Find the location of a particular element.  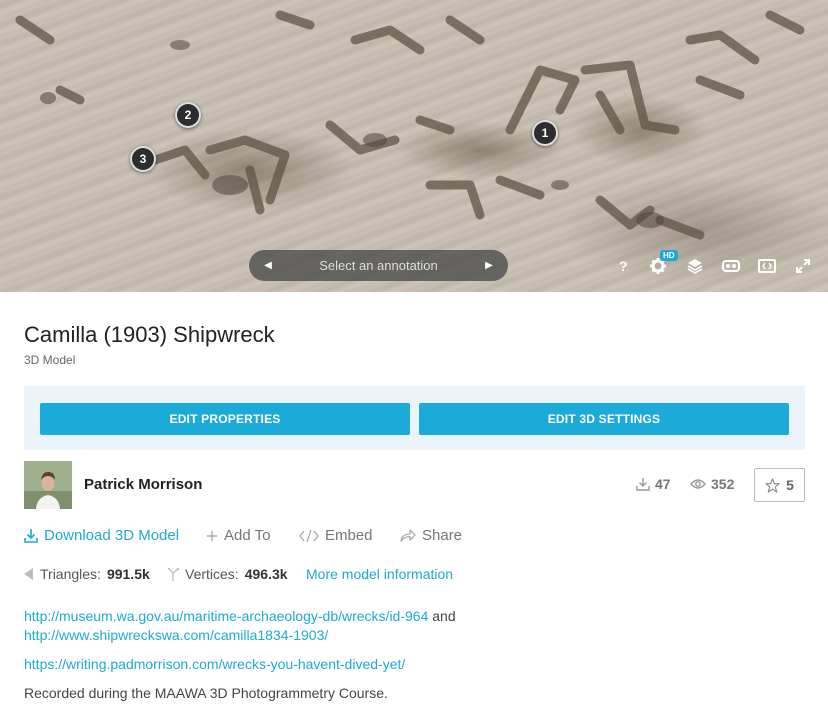

triangles-label: Triangles: is located at coordinates (70, 574).